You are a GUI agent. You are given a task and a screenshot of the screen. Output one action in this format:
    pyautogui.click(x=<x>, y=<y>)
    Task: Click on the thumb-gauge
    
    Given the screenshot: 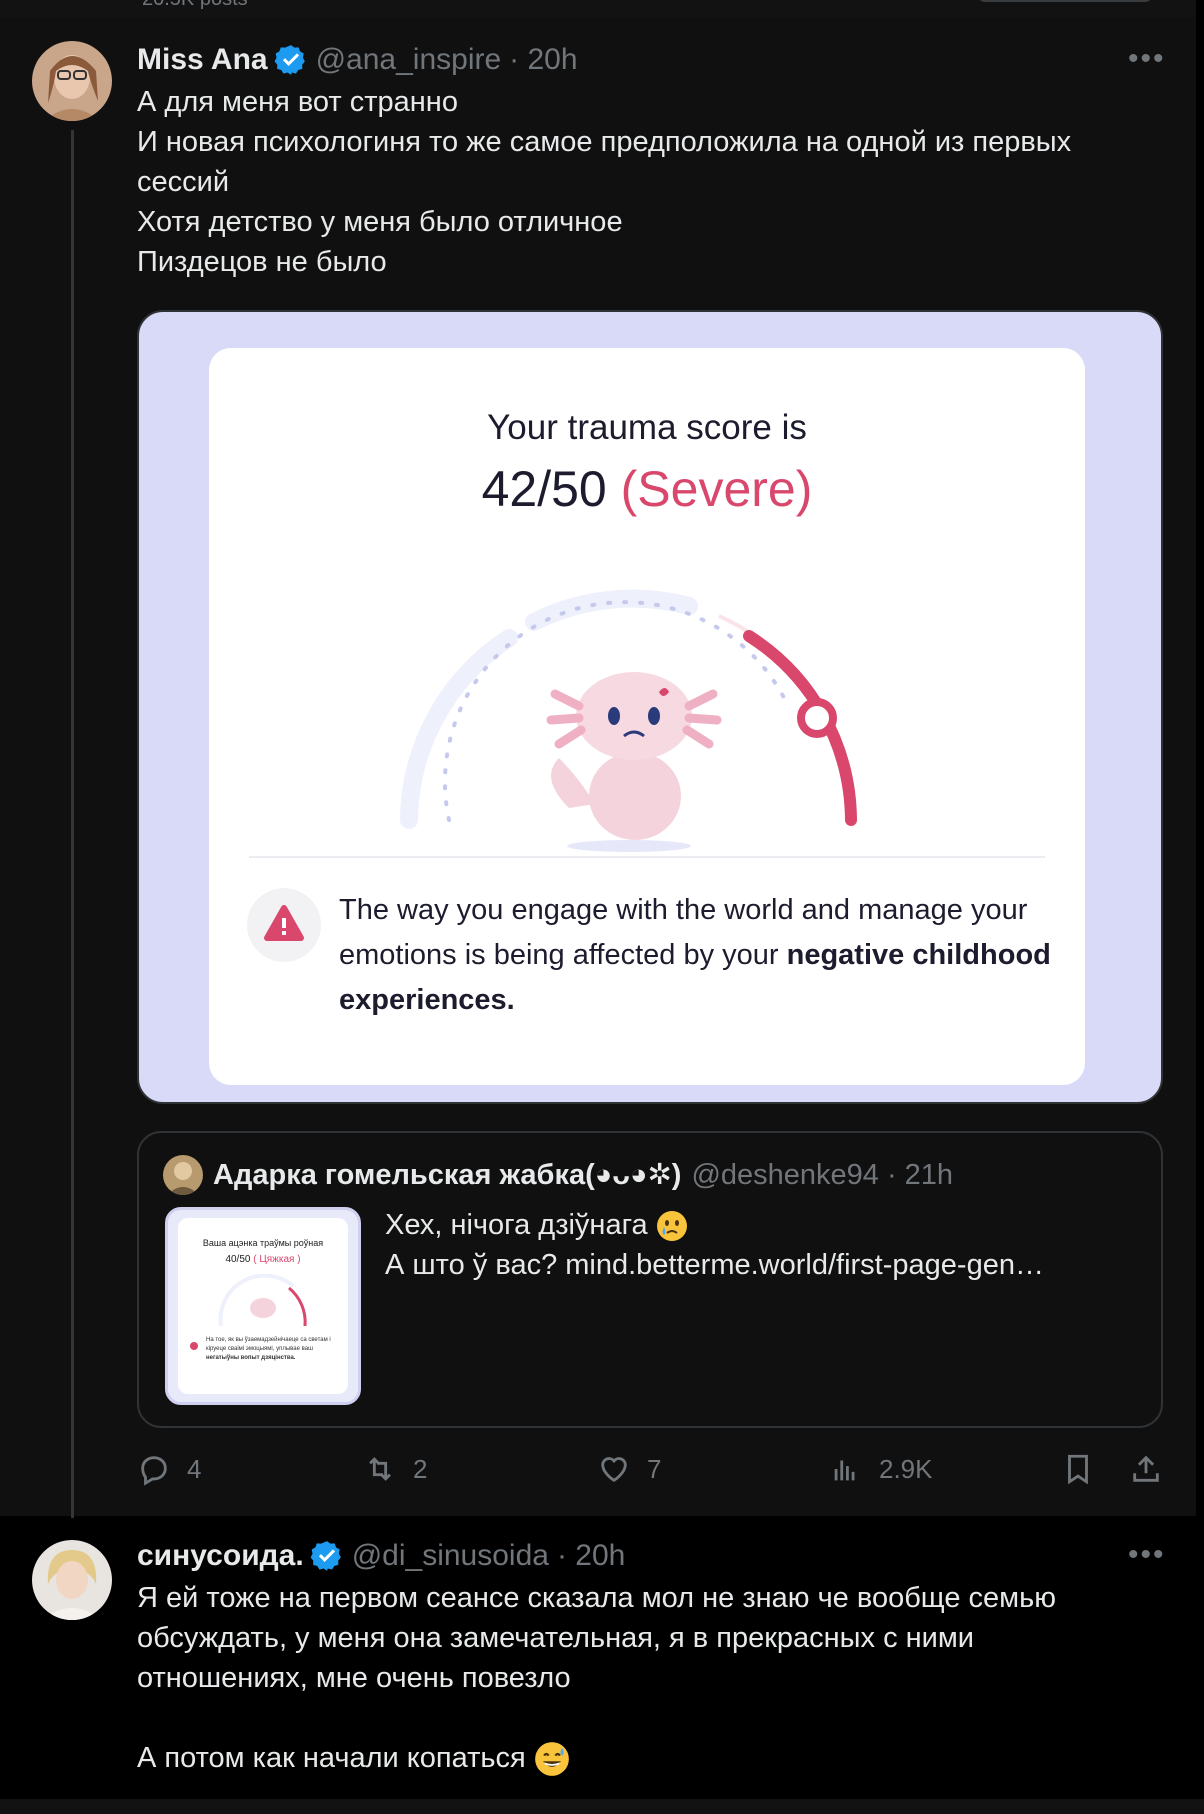 What is the action you would take?
    pyautogui.click(x=262, y=1300)
    